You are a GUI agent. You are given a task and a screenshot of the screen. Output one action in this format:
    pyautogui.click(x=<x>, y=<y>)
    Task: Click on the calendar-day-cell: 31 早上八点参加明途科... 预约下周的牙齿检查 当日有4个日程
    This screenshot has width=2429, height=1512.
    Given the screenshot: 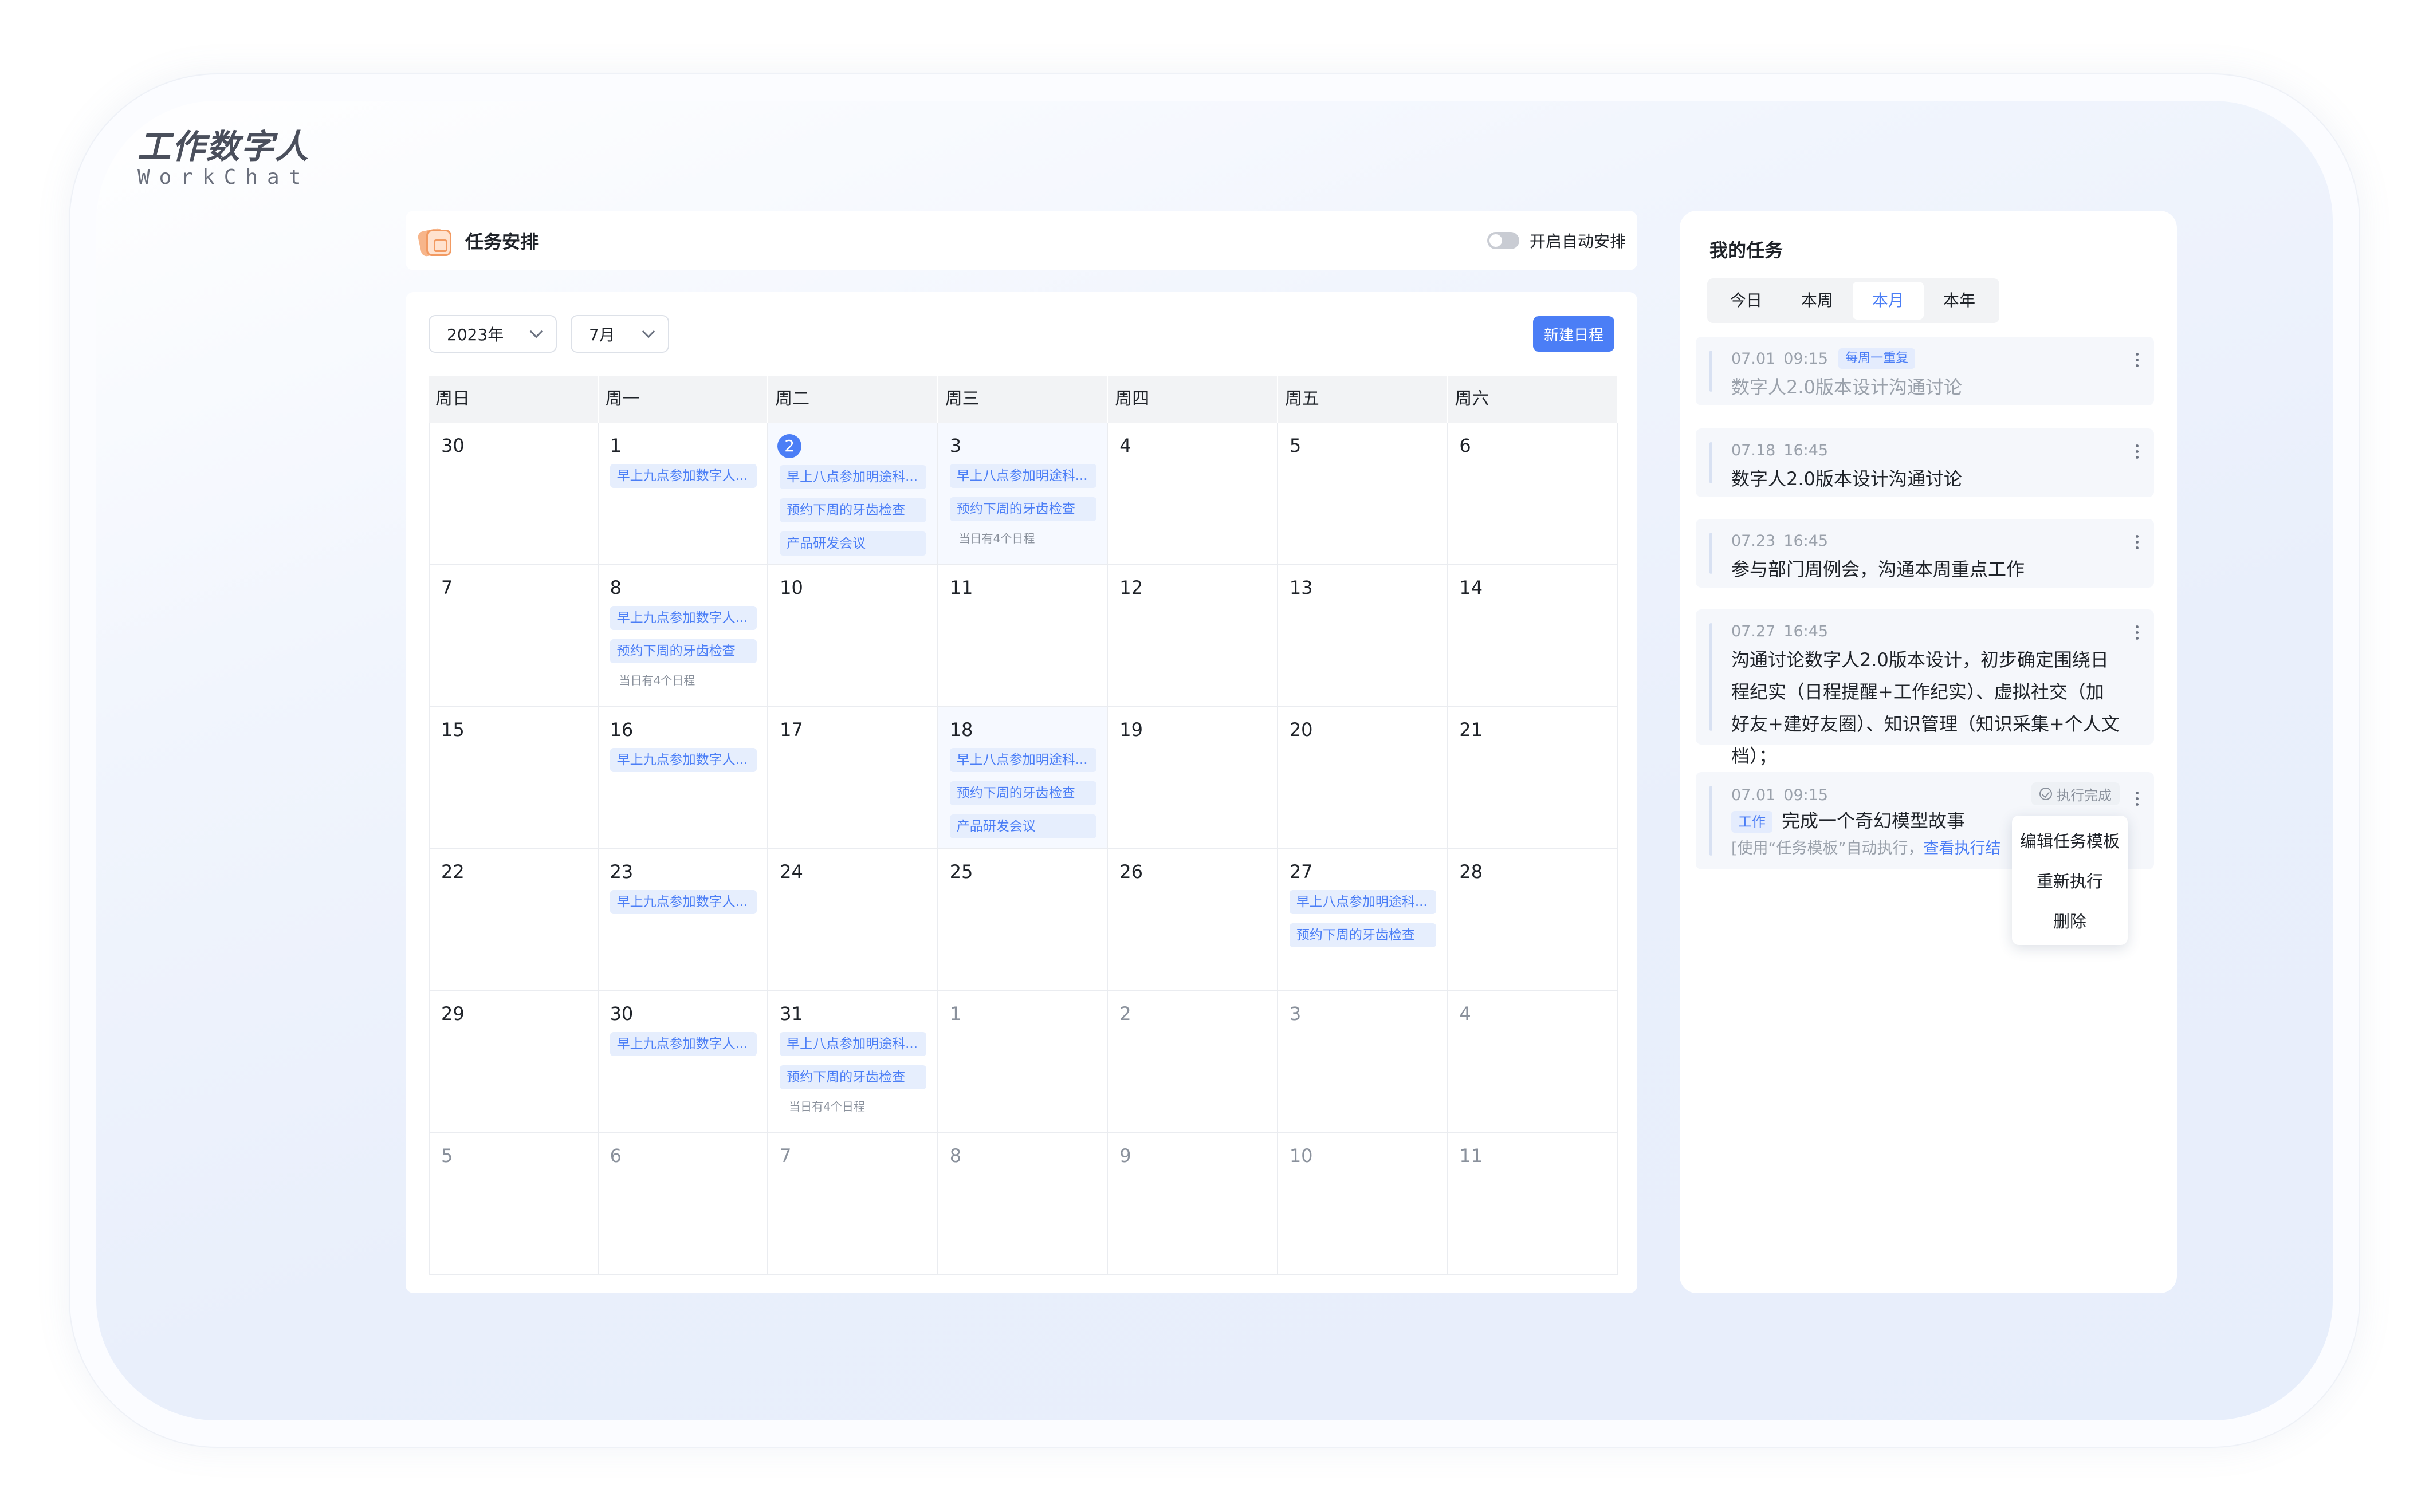 What is the action you would take?
    pyautogui.click(x=853, y=1061)
    